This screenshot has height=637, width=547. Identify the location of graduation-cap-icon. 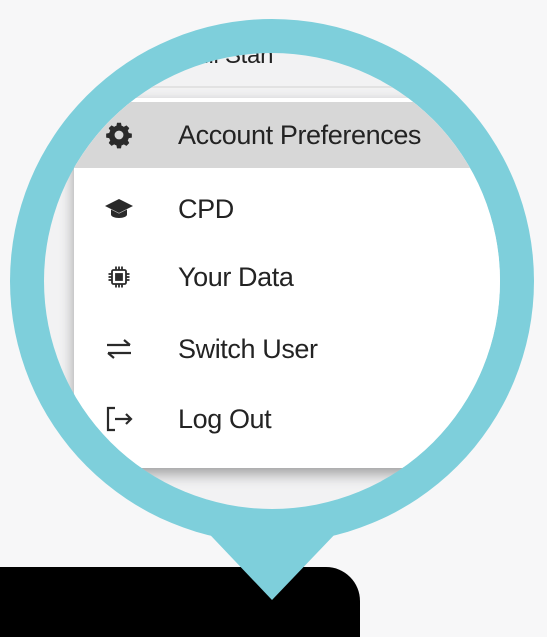
(119, 209).